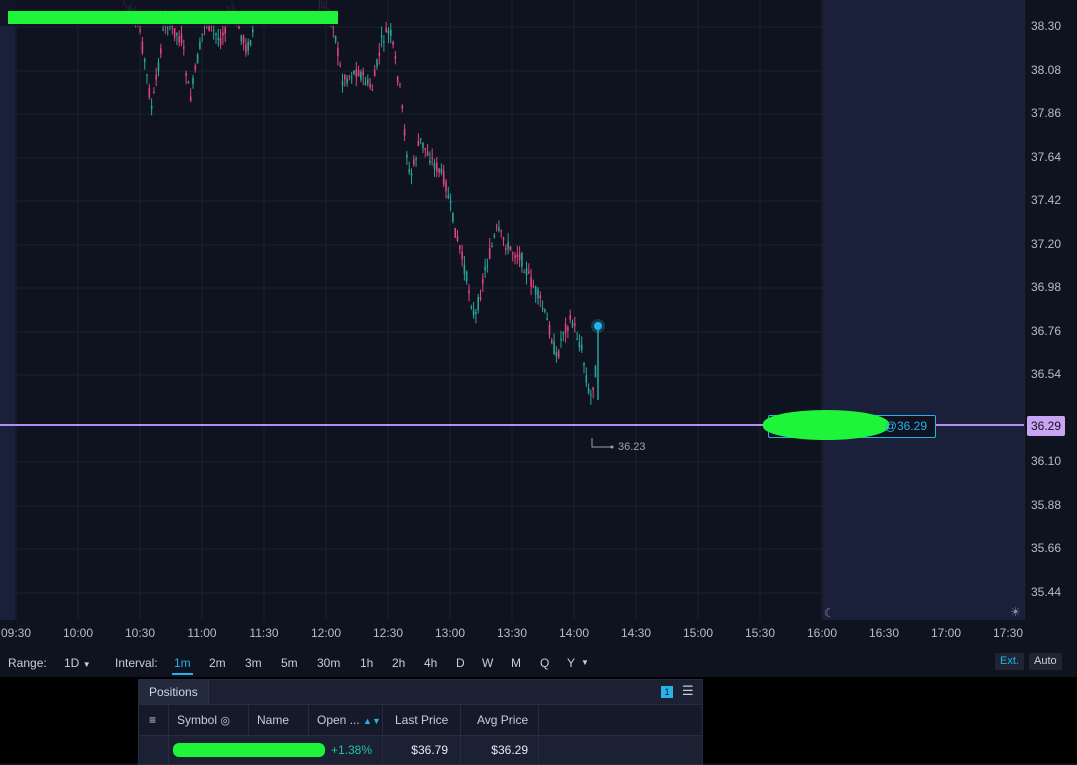 Image resolution: width=1077 pixels, height=765 pixels. Describe the element at coordinates (430, 663) in the screenshot. I see `interval-4h: 4h` at that location.